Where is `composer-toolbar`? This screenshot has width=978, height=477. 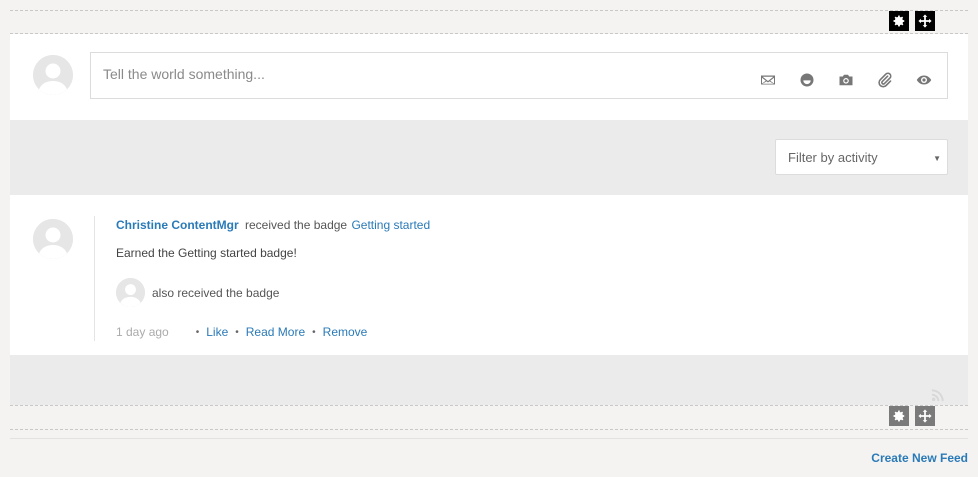
composer-toolbar is located at coordinates (845, 80).